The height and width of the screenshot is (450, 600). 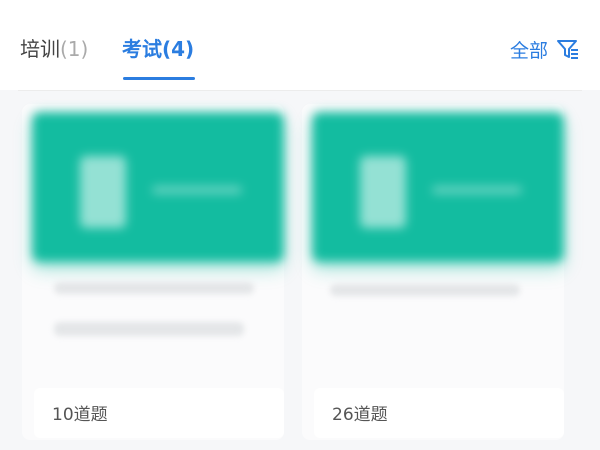 I want to click on question-count: 26道题, so click(x=360, y=415).